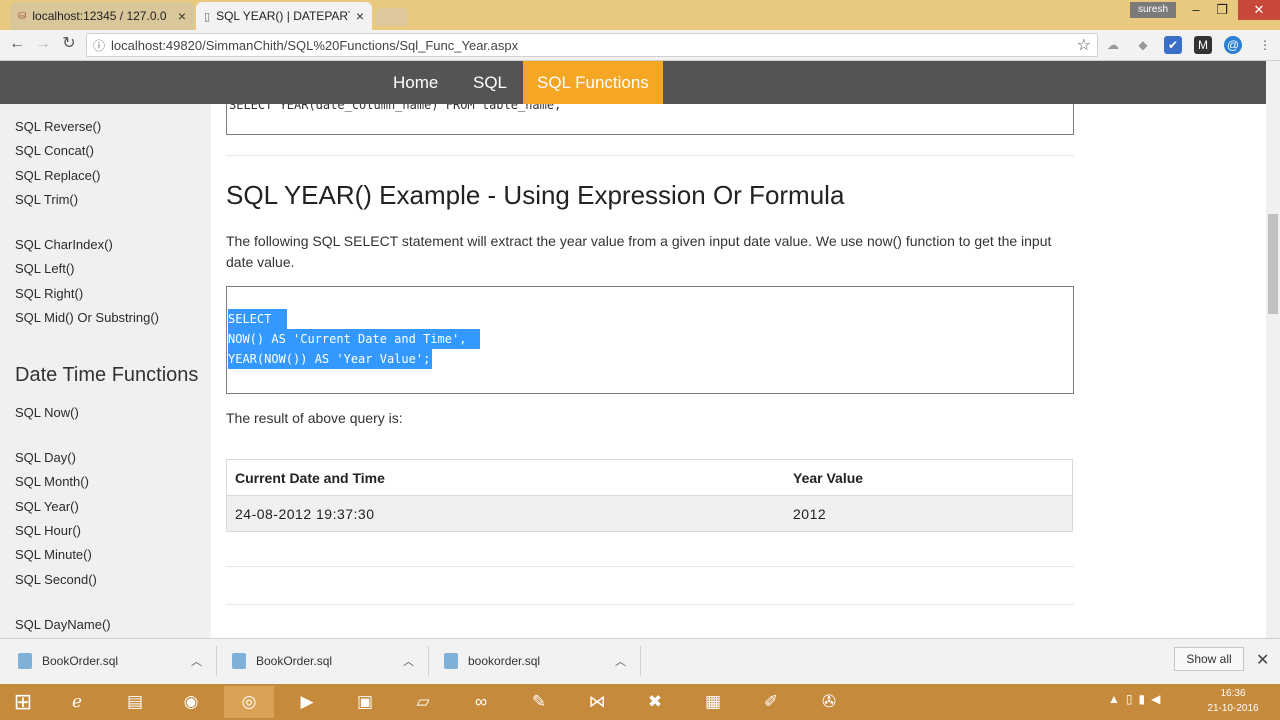  I want to click on firefox-icon: ◉, so click(191, 702).